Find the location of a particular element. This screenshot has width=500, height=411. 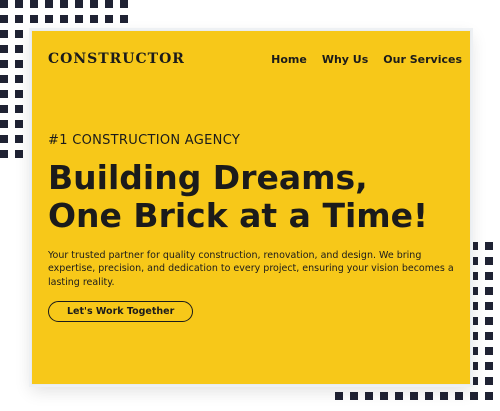

hero-headline-line-1: Building Dreams, is located at coordinates (208, 177).